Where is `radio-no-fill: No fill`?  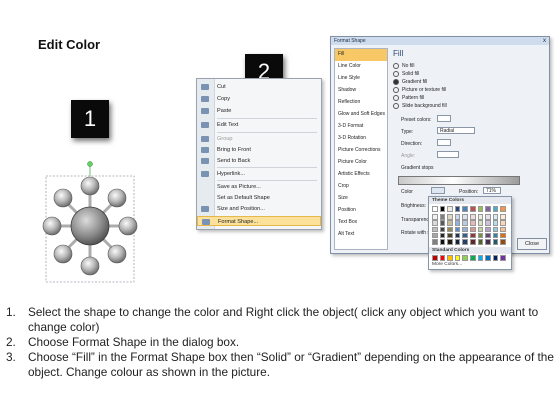 radio-no-fill: No fill is located at coordinates (433, 66).